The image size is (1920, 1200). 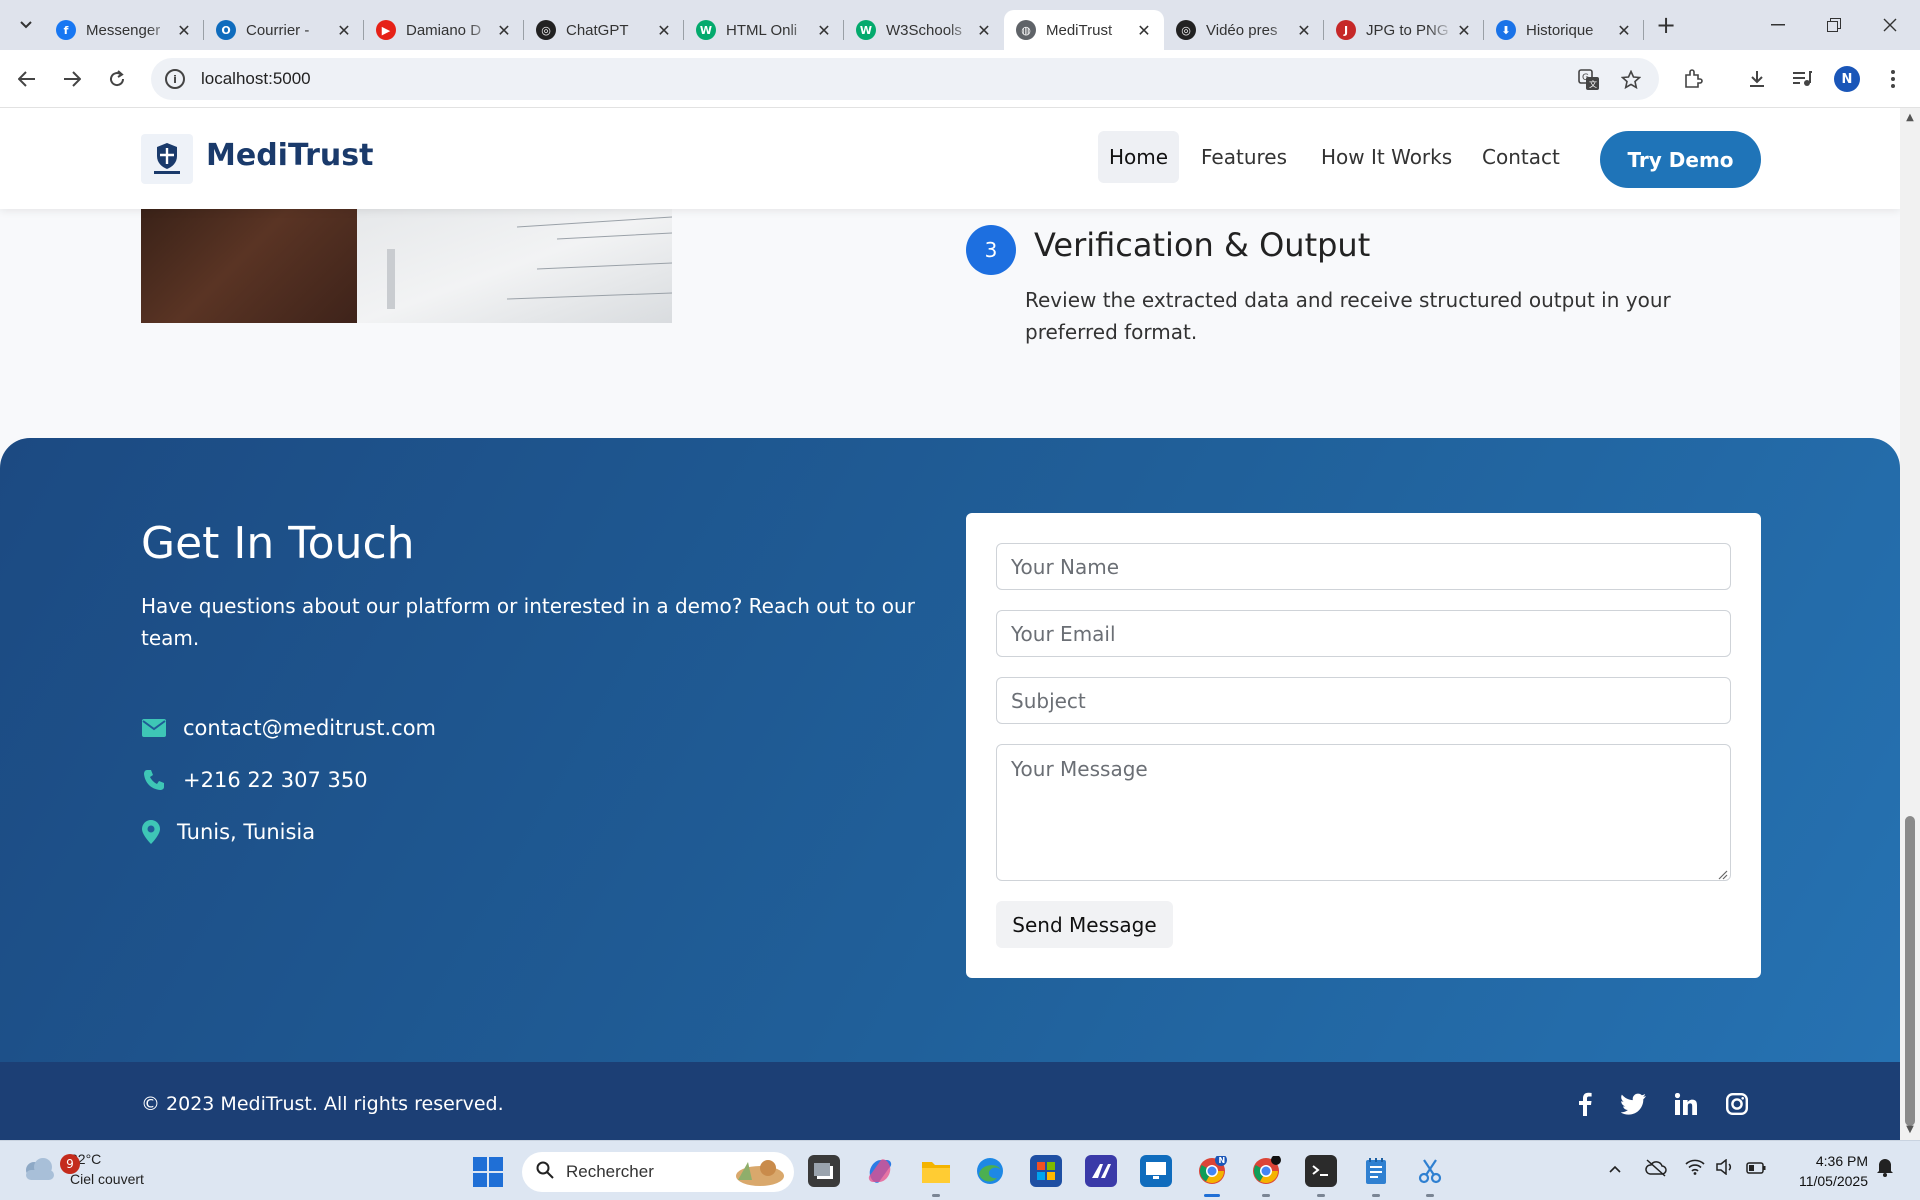 I want to click on browser-tab: ⬇ Historique ✕, so click(x=1564, y=30).